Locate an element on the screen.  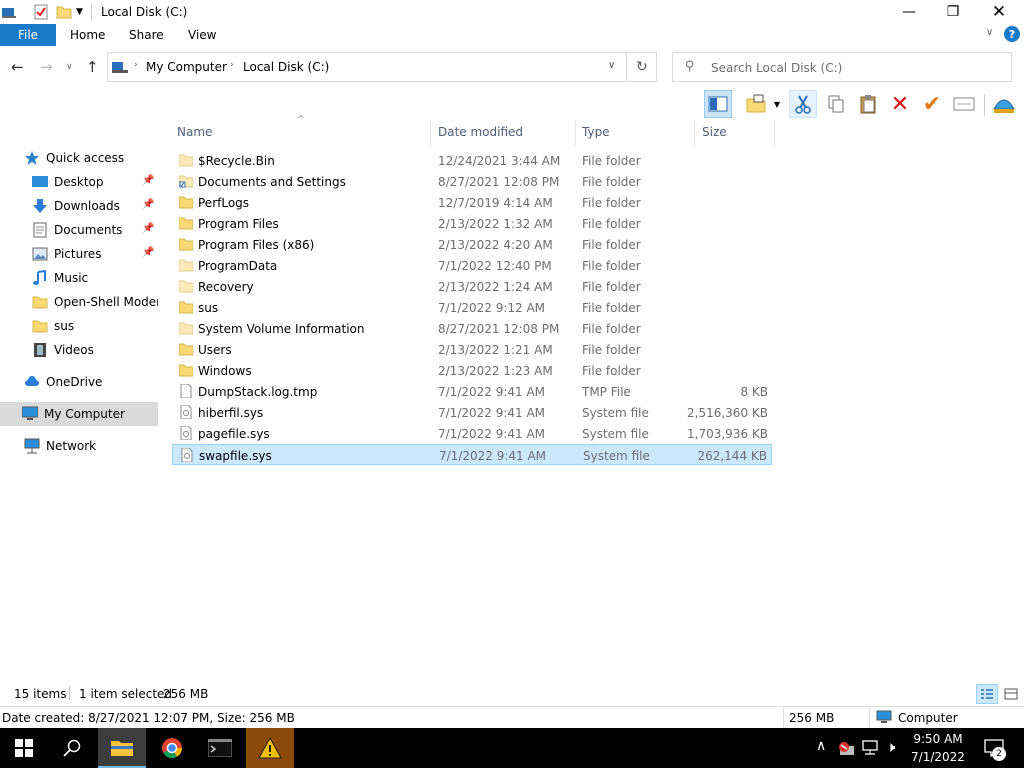
search-box: ⚲ Search Local Disk (C:) is located at coordinates (842, 67).